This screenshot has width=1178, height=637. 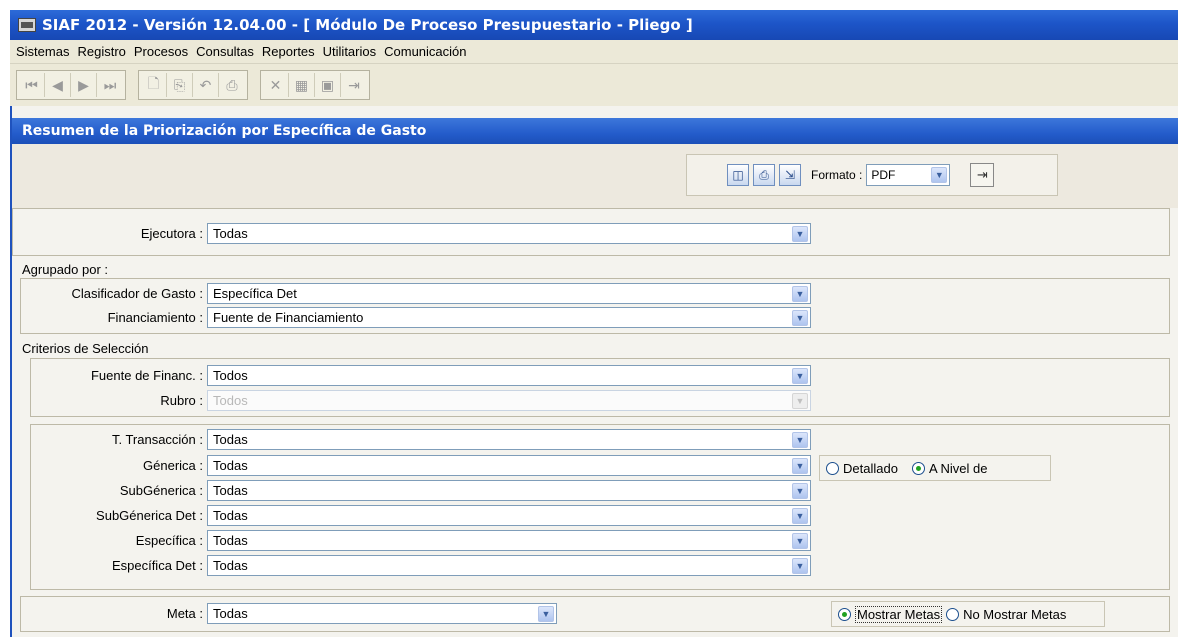 What do you see at coordinates (161, 490) in the screenshot?
I see `subgenerica-label: SubGénerica :` at bounding box center [161, 490].